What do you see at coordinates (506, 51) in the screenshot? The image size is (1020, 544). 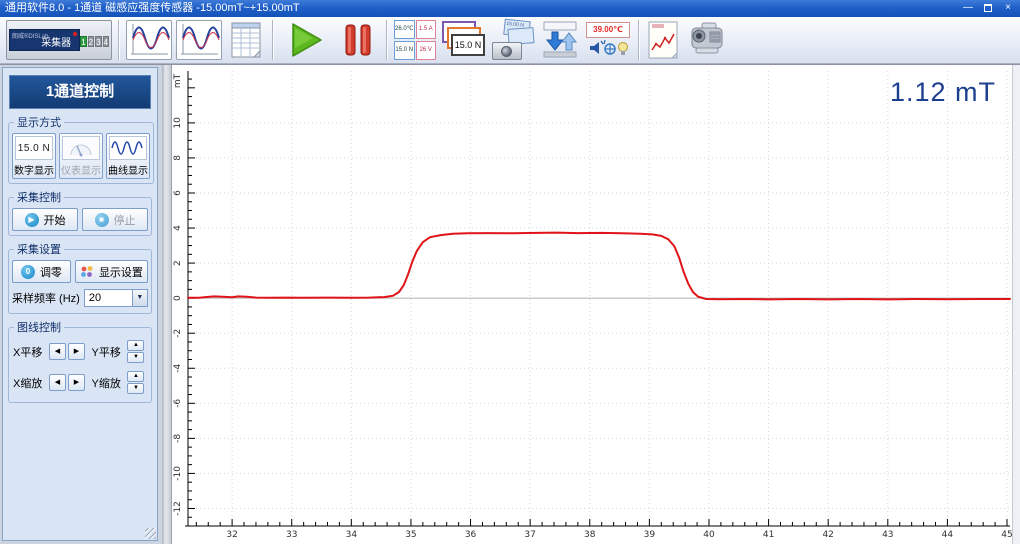 I see `camera-lens-icon` at bounding box center [506, 51].